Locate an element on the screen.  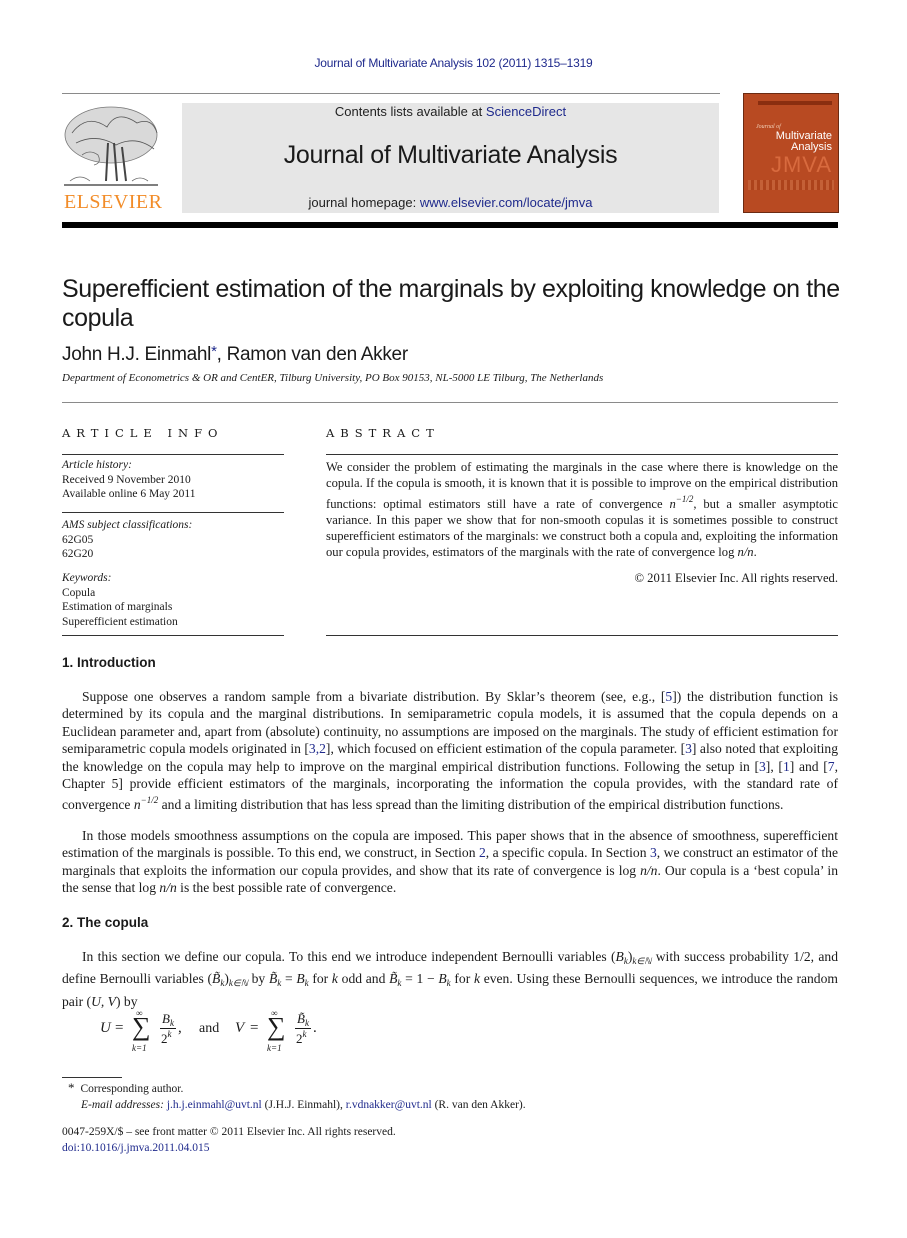
keyword: Estimation of marginals is located at coordinates (117, 607).